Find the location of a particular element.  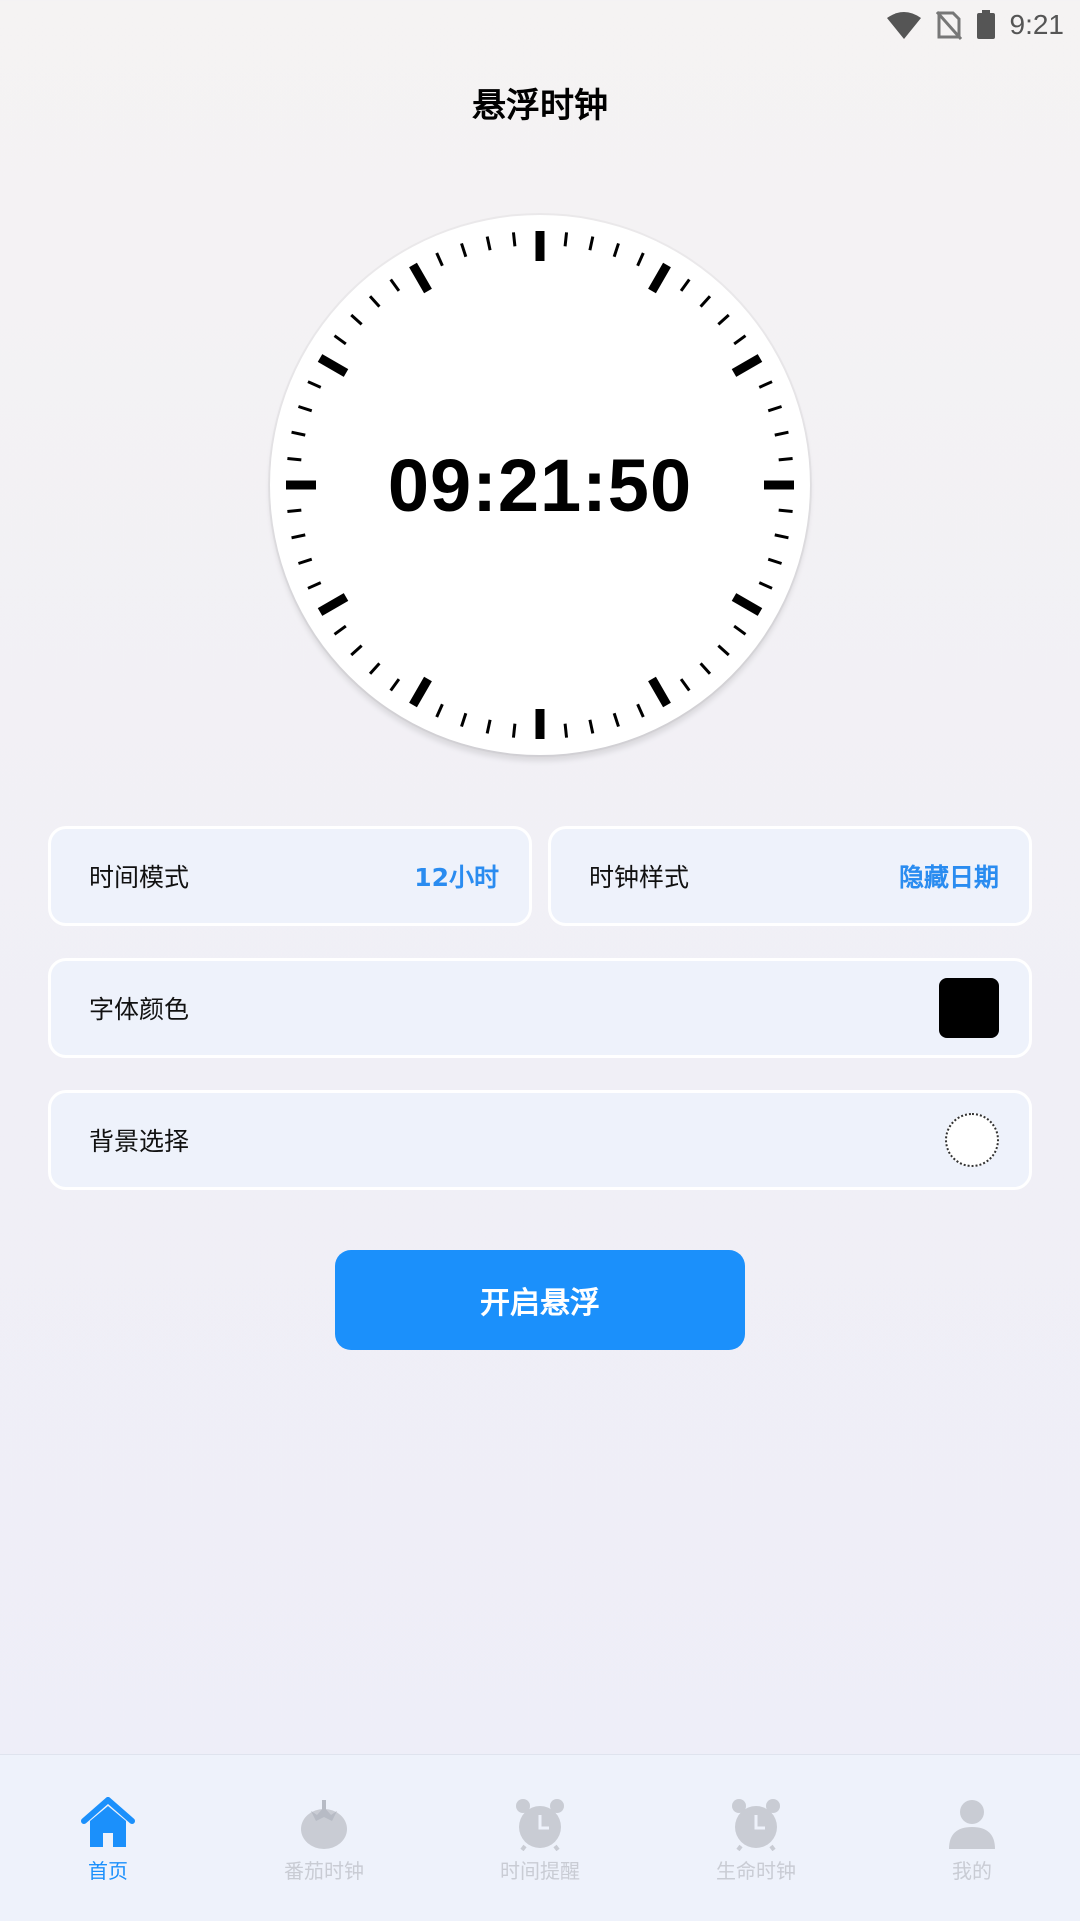

start-float-button: 开启悬浮 is located at coordinates (540, 1300).